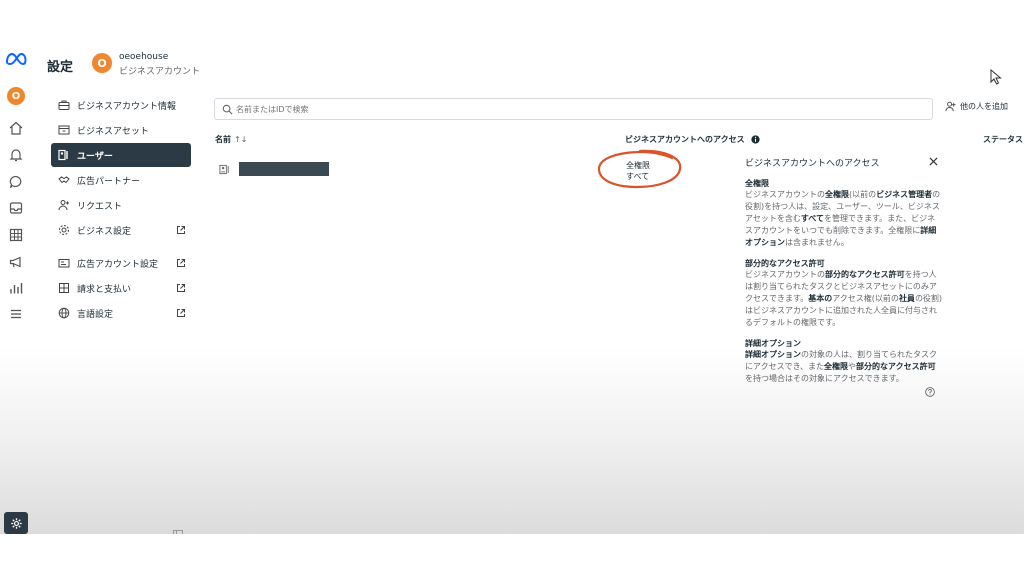  Describe the element at coordinates (16, 182) in the screenshot. I see `chat-bubble-icon` at that location.